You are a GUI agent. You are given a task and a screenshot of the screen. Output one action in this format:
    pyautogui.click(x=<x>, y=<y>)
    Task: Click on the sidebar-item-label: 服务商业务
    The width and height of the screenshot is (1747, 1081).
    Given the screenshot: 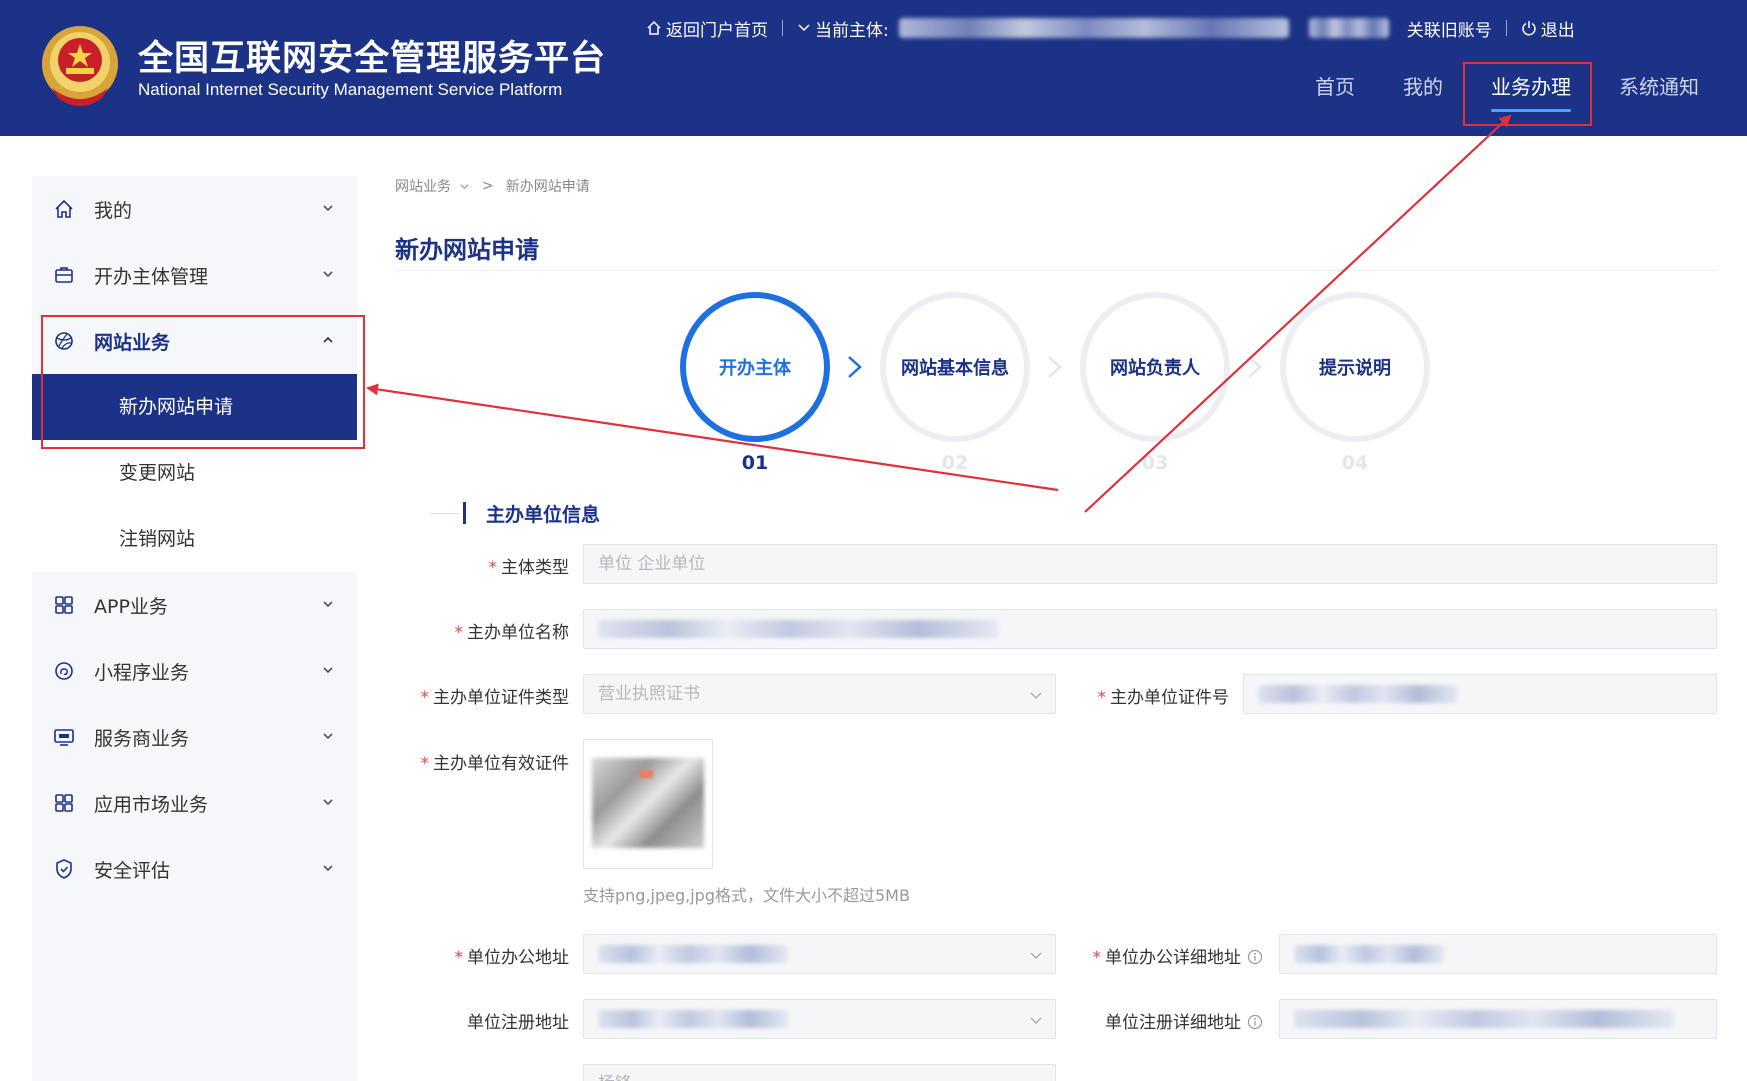 What is the action you would take?
    pyautogui.click(x=142, y=738)
    